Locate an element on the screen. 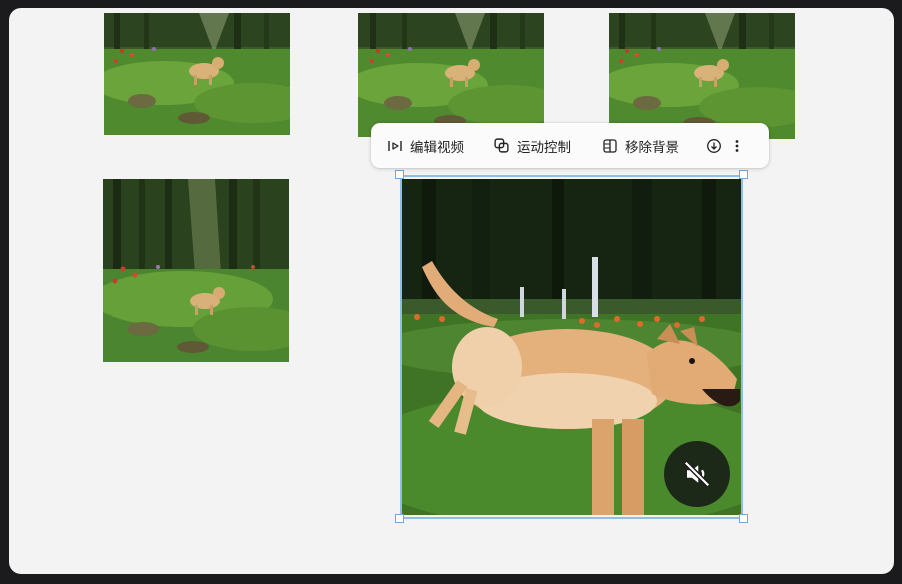 The height and width of the screenshot is (584, 902). resize-handle-top-right is located at coordinates (743, 174).